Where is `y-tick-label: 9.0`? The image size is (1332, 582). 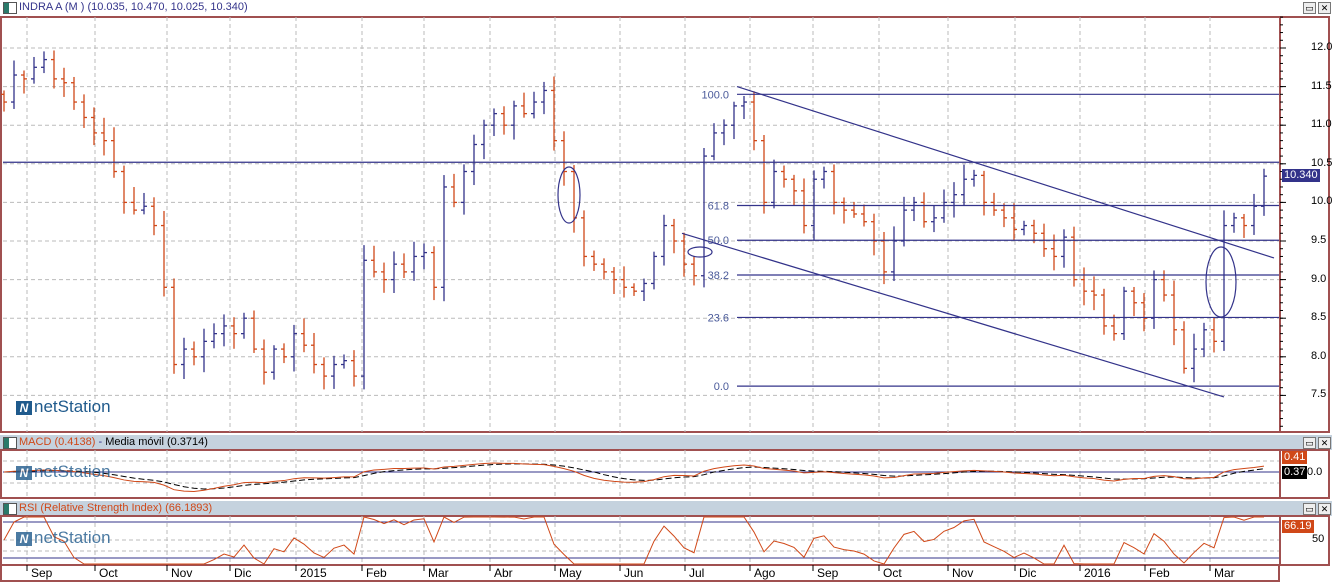 y-tick-label: 9.0 is located at coordinates (1319, 278).